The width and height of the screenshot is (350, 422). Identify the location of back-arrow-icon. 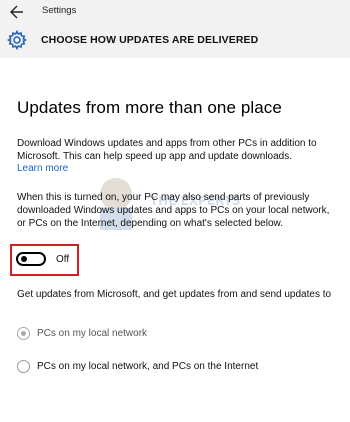
(16, 12).